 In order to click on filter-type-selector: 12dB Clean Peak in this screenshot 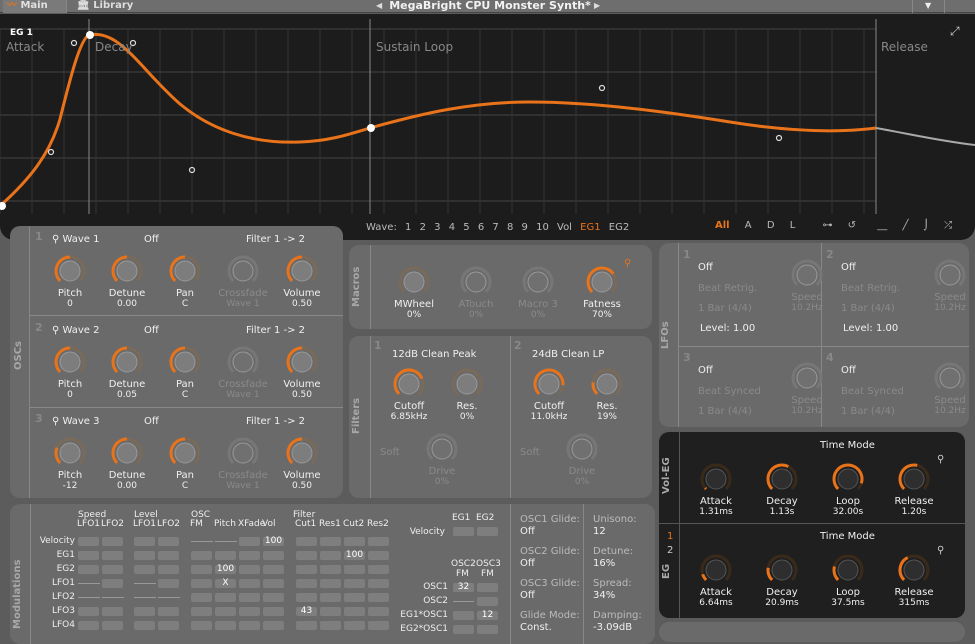, I will do `click(434, 354)`.